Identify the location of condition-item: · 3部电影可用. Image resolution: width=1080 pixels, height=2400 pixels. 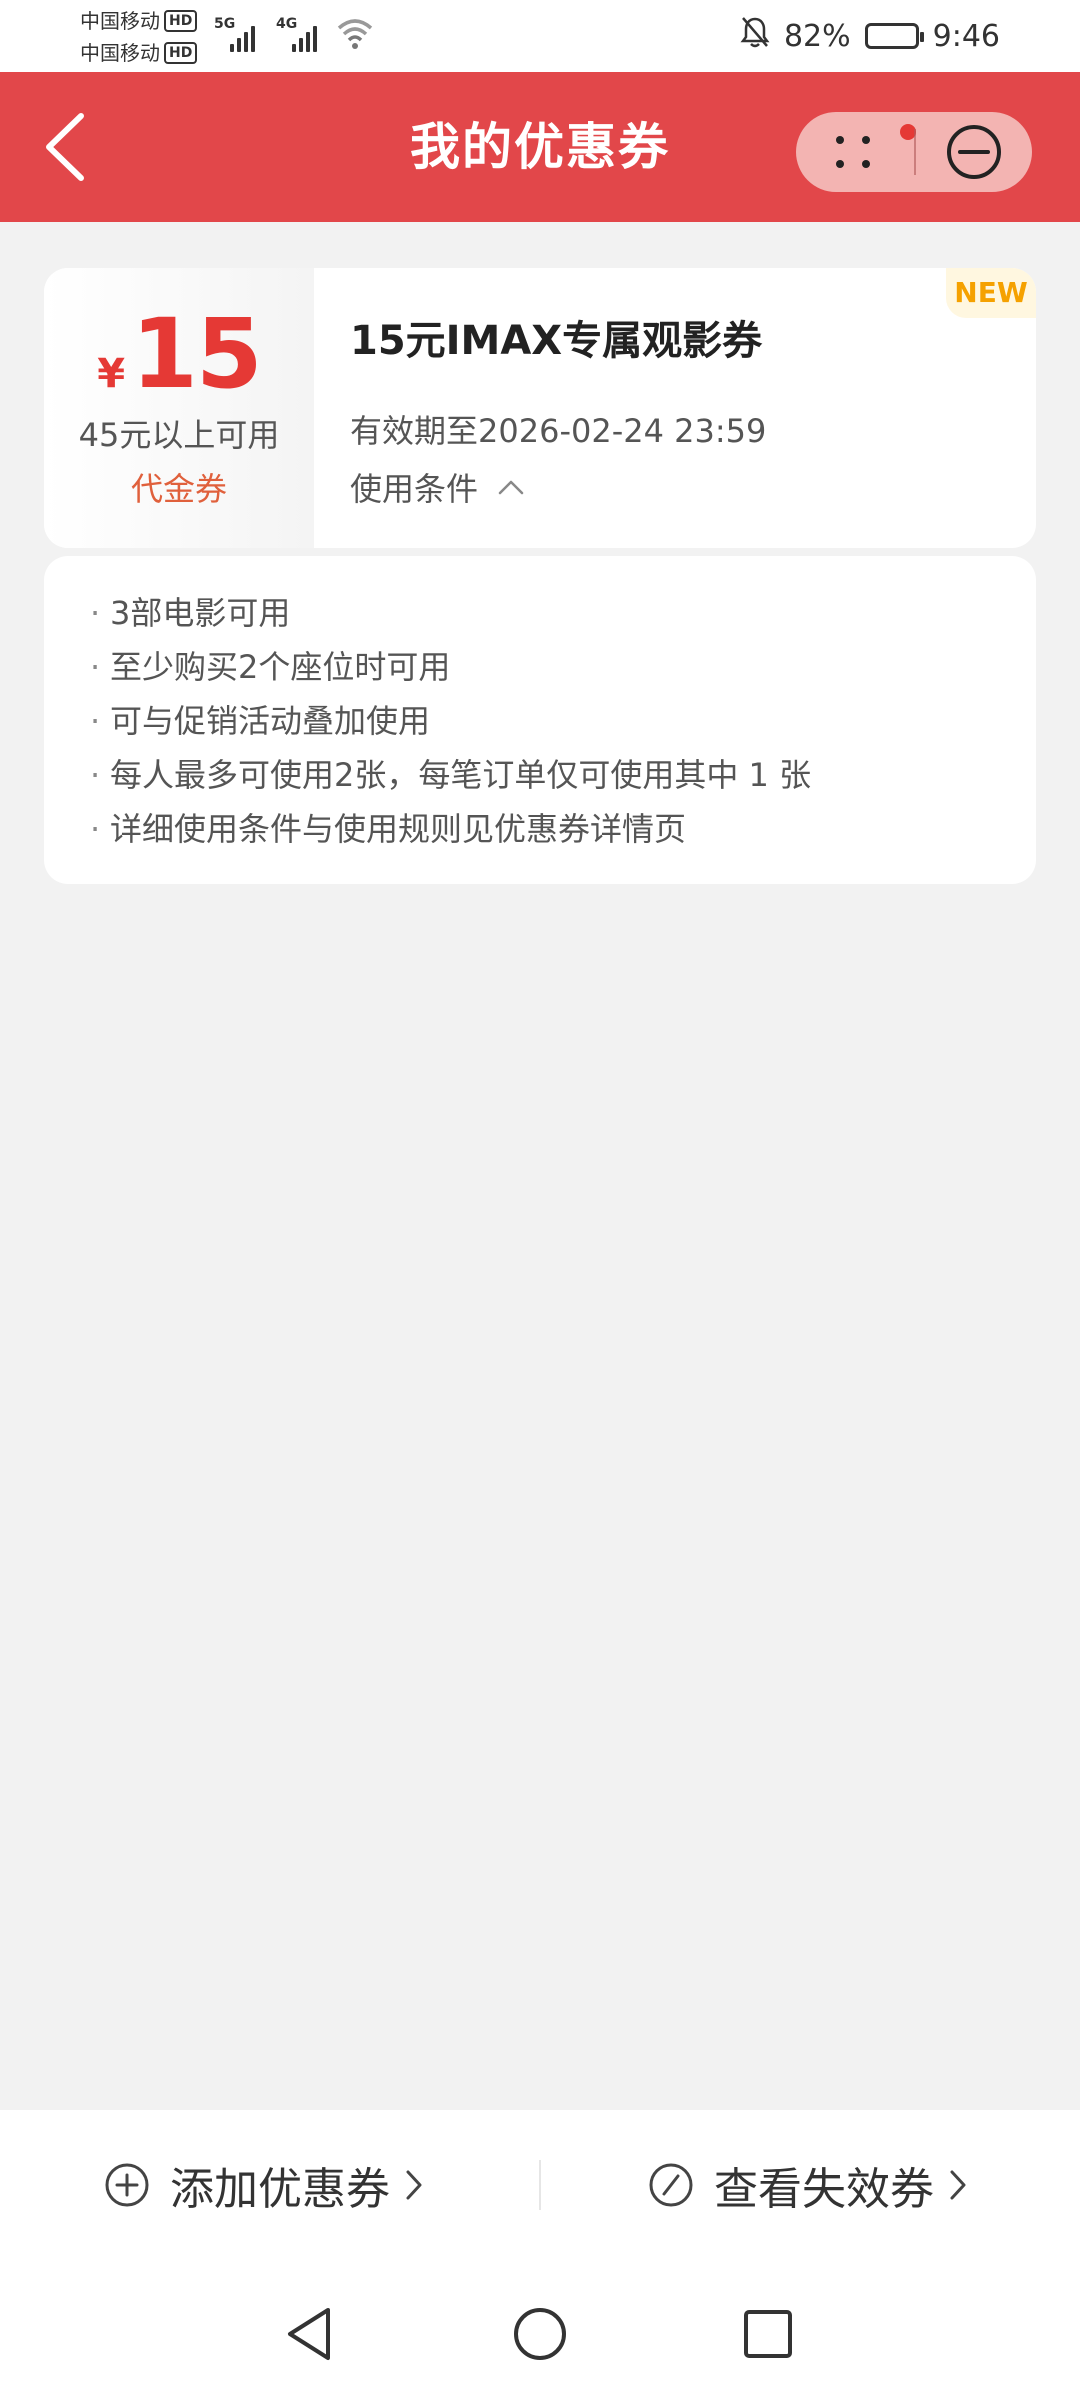
(563, 613).